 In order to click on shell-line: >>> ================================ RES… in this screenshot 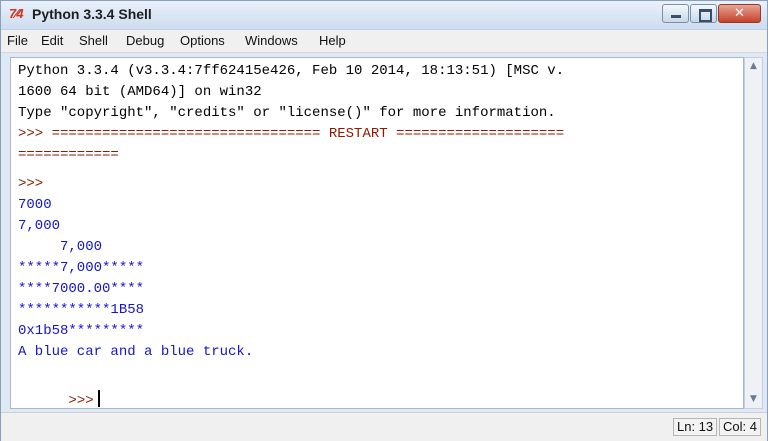, I will do `click(291, 134)`.